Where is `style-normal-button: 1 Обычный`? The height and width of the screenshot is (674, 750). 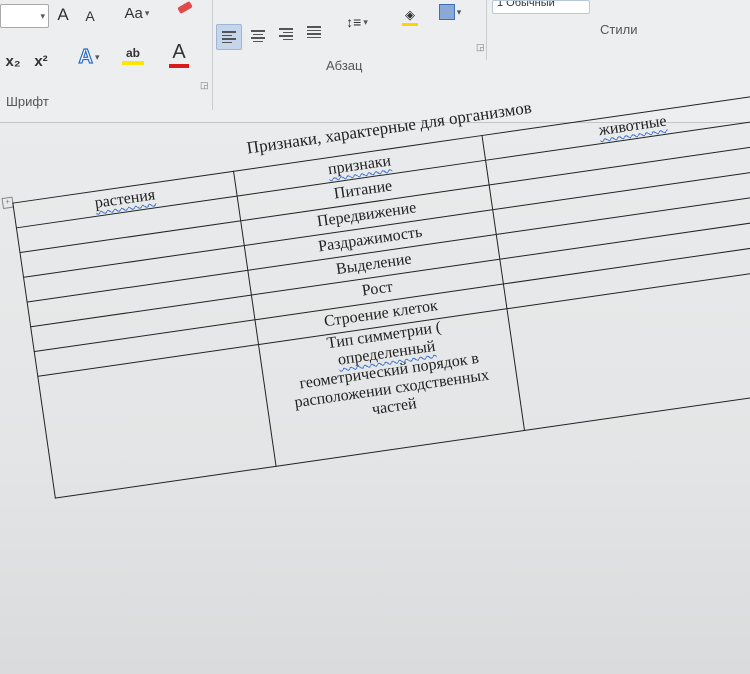
style-normal-button: 1 Обычный is located at coordinates (541, 7).